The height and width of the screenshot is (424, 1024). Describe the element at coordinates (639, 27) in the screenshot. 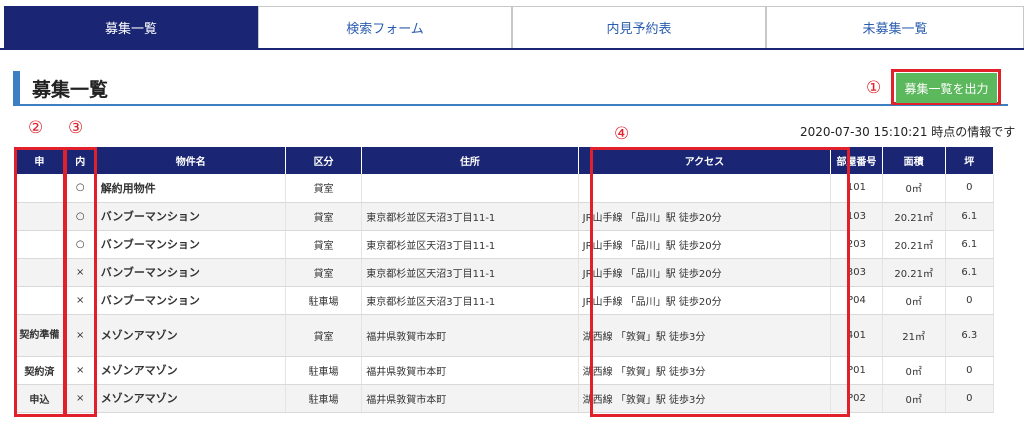

I see `tab-viewing-schedule: 内見予約表` at that location.